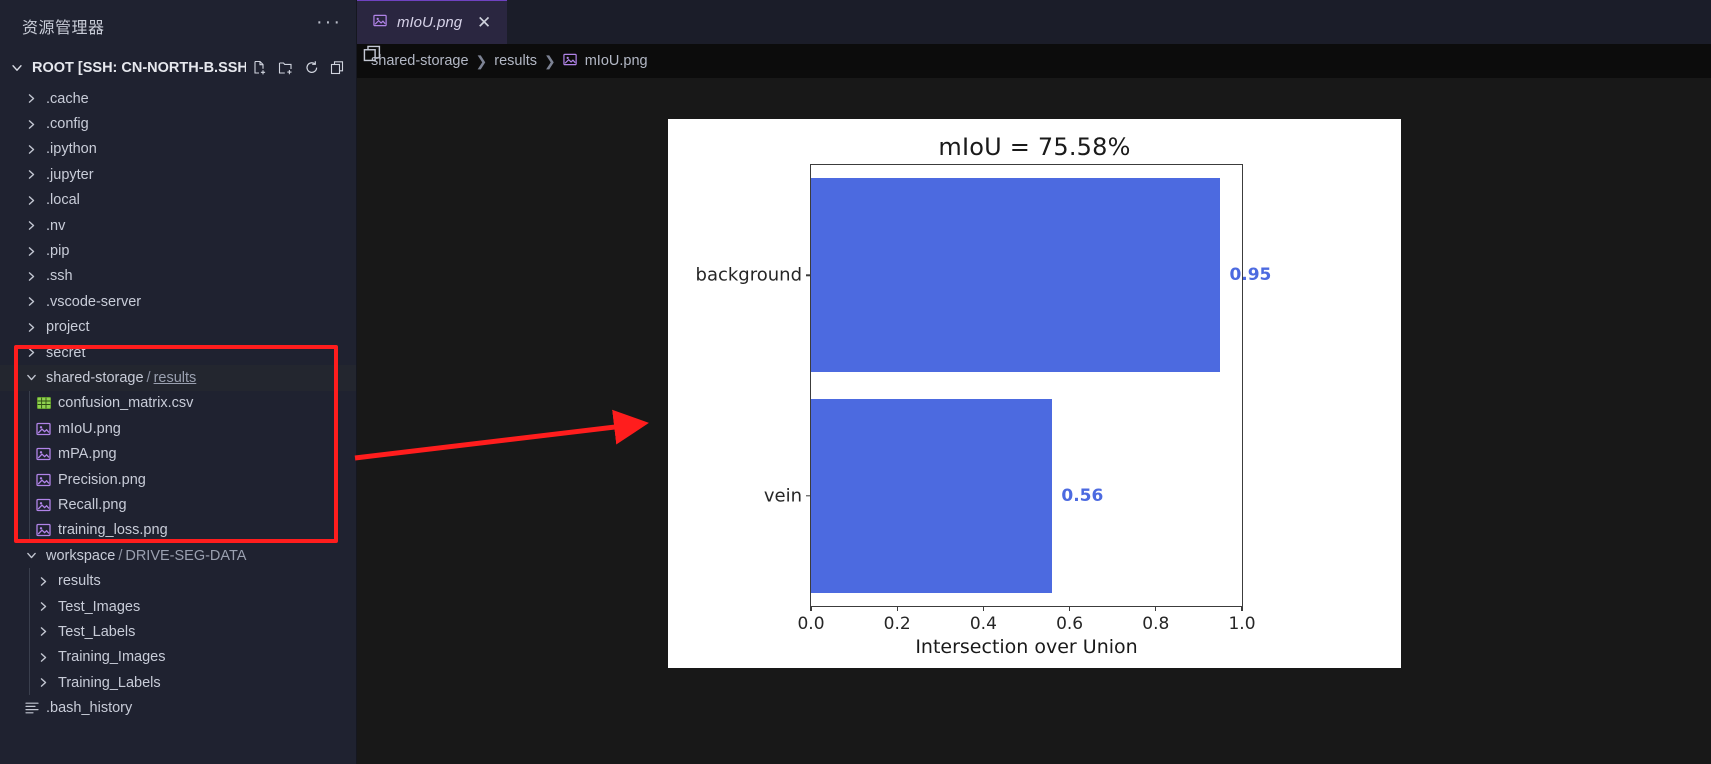 Image resolution: width=1711 pixels, height=764 pixels. I want to click on tree-folder-test-images: Test_Images, so click(178, 606).